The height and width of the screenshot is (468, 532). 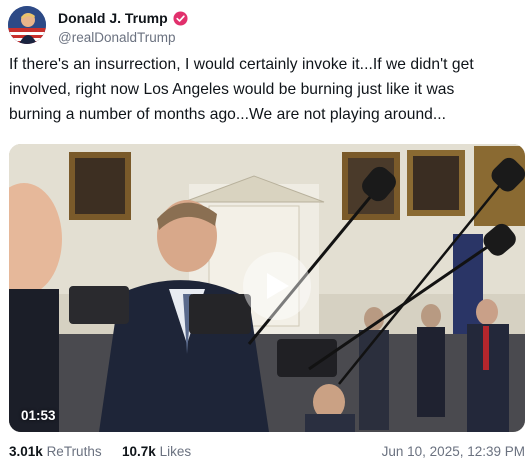 I want to click on retruths-number: 3.01k, so click(x=26, y=451).